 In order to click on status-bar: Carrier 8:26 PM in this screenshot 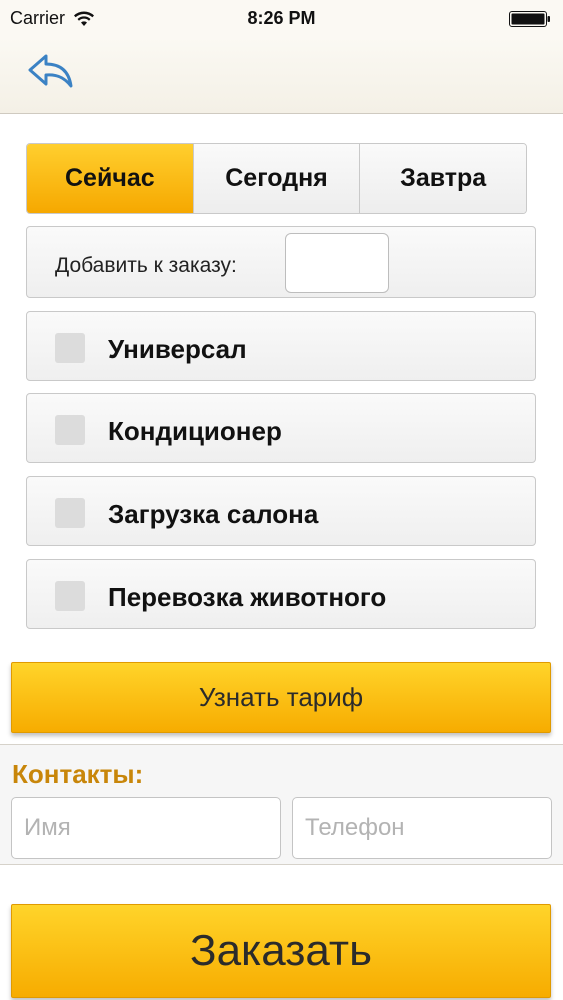, I will do `click(281, 19)`.